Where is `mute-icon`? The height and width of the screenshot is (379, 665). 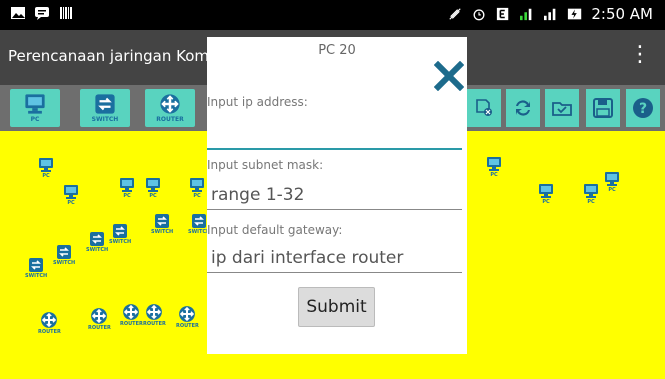 mute-icon is located at coordinates (455, 14).